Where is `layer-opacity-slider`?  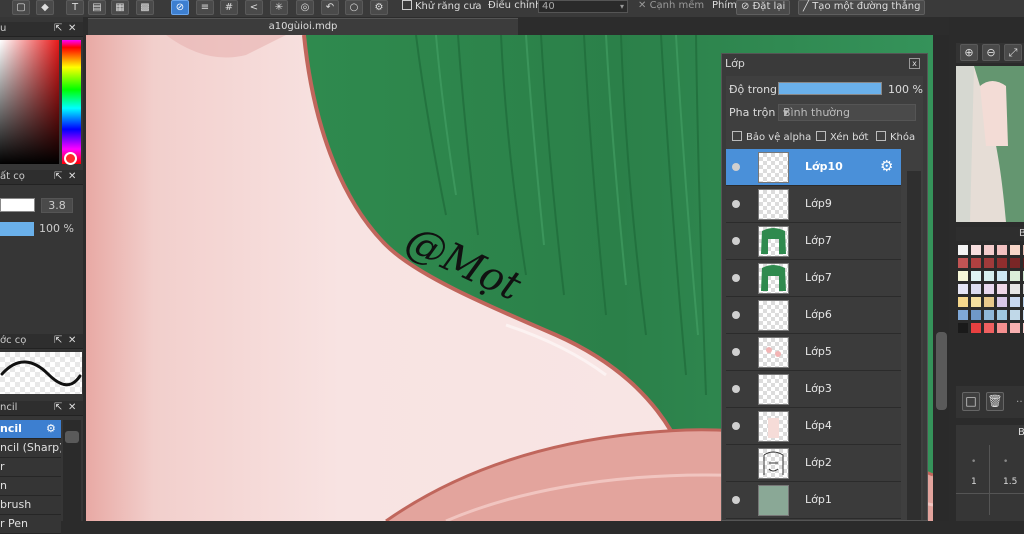 layer-opacity-slider is located at coordinates (830, 88).